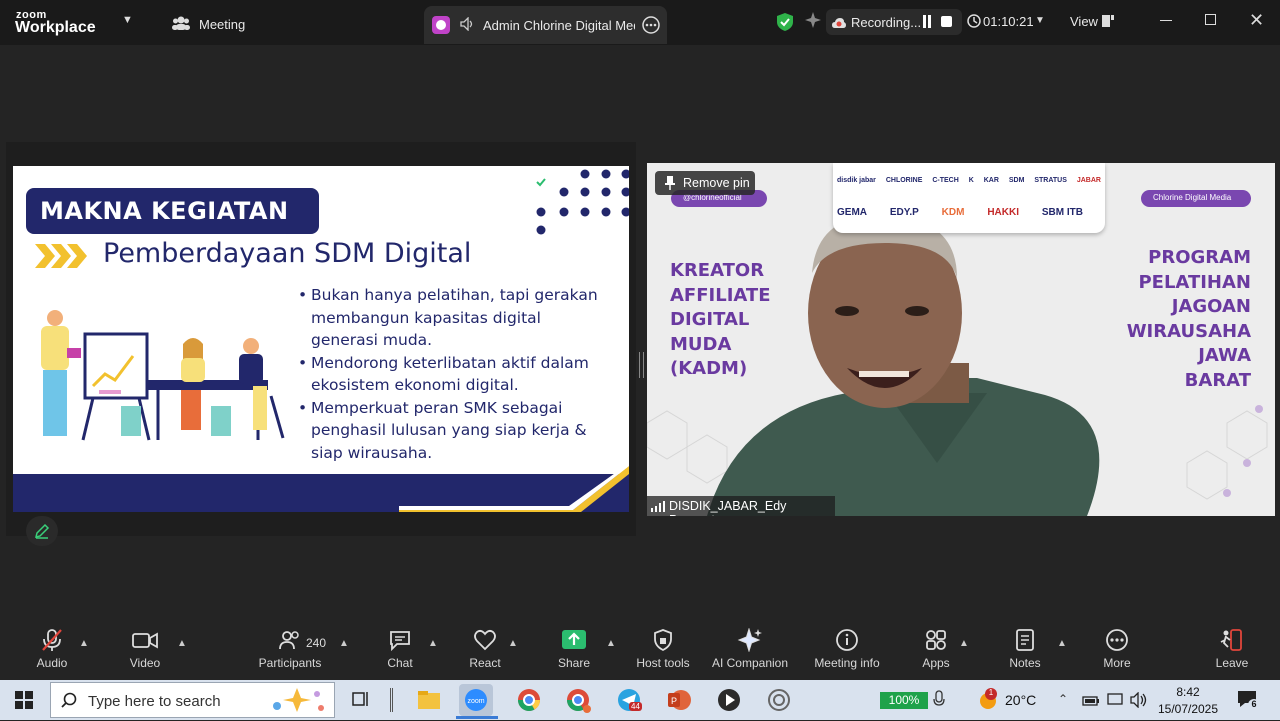 The image size is (1280, 721). Describe the element at coordinates (1188, 319) in the screenshot. I see `right-title-block: PROGRAM PELATIHAN JAGOAN WIRAUSAHA JAWA BARAT` at that location.